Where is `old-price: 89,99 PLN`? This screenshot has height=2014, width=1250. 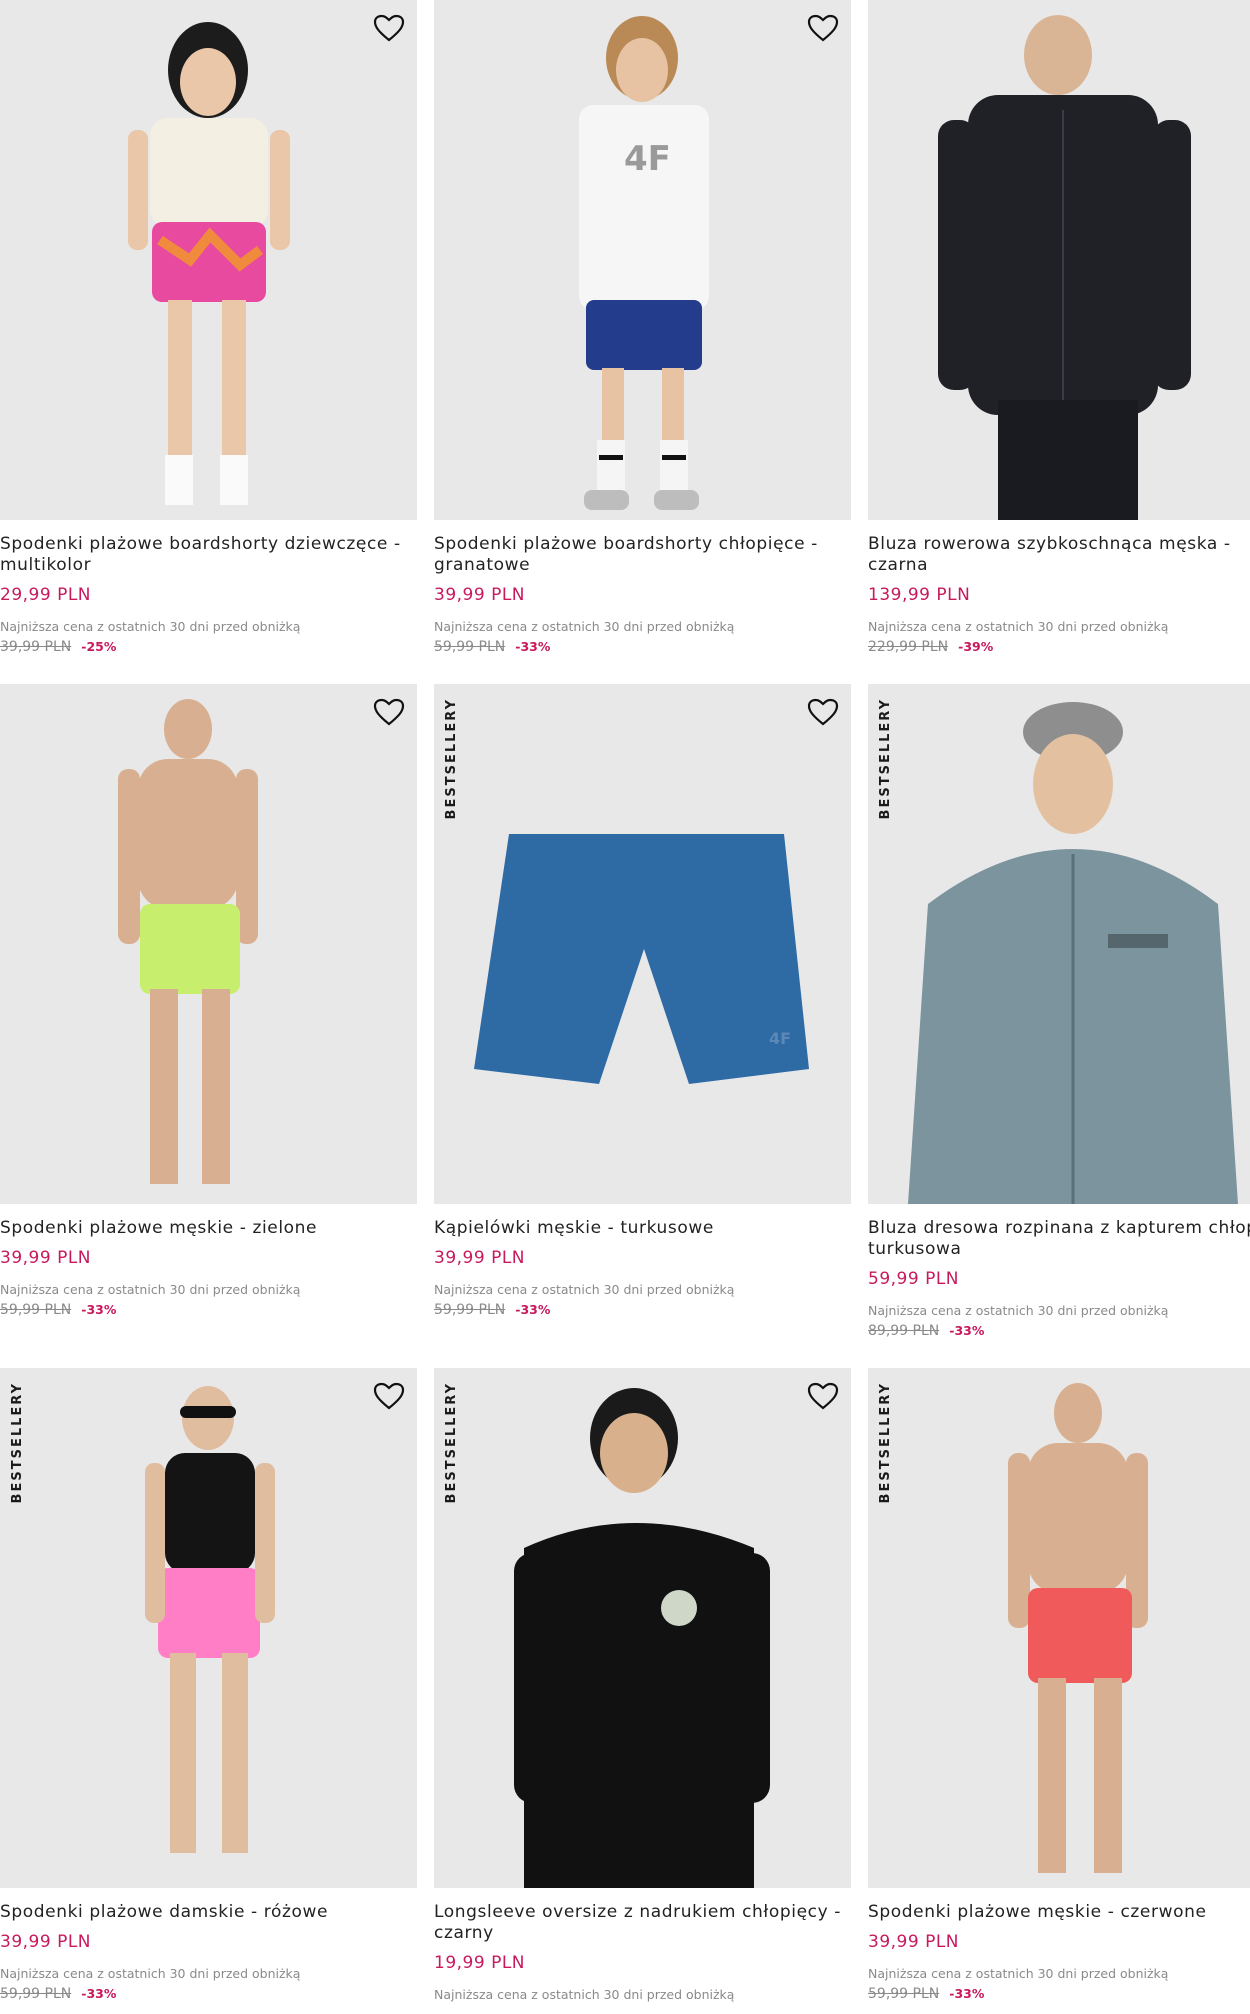 old-price: 89,99 PLN is located at coordinates (904, 1331).